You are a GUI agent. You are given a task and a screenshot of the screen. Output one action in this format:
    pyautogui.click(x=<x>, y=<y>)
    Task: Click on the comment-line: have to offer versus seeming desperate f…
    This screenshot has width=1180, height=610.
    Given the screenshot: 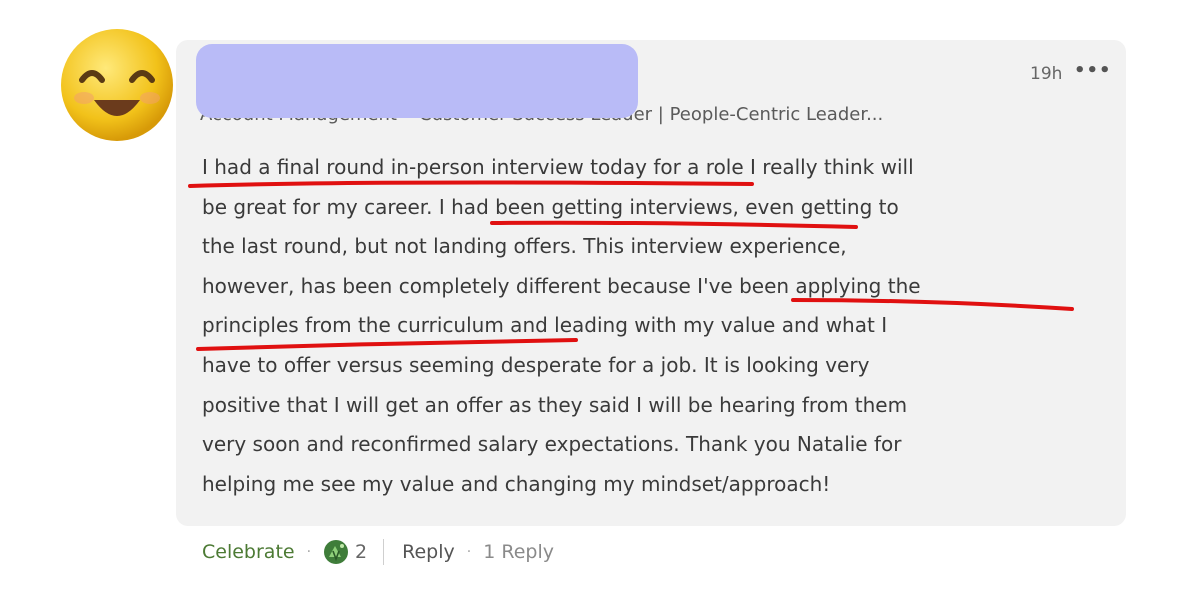 What is the action you would take?
    pyautogui.click(x=536, y=364)
    